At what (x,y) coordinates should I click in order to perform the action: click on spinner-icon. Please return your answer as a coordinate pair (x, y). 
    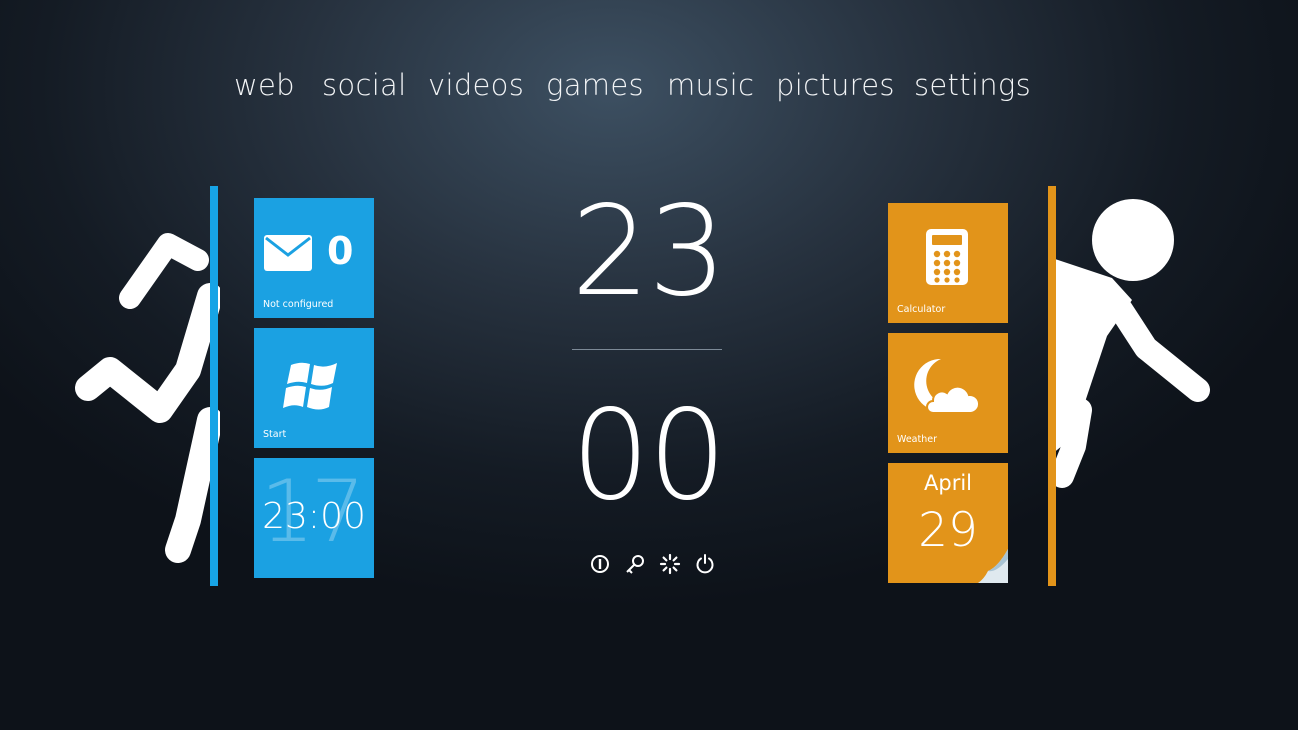
    Looking at the image, I should click on (670, 564).